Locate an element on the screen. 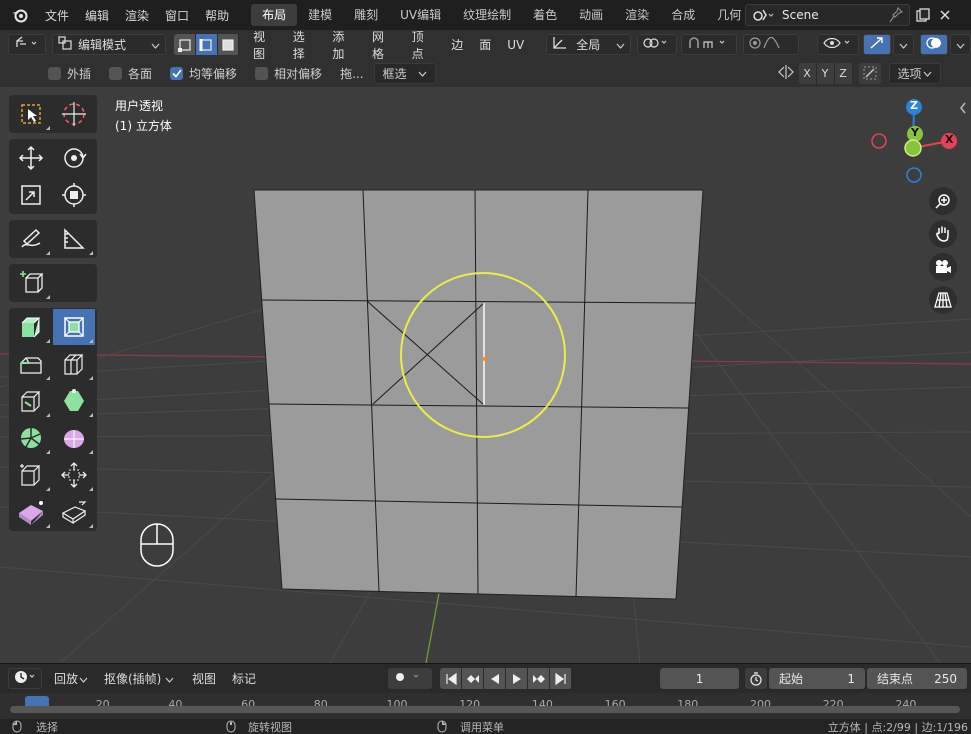 Image resolution: width=971 pixels, height=734 pixels. menu-edge: 边 is located at coordinates (457, 44).